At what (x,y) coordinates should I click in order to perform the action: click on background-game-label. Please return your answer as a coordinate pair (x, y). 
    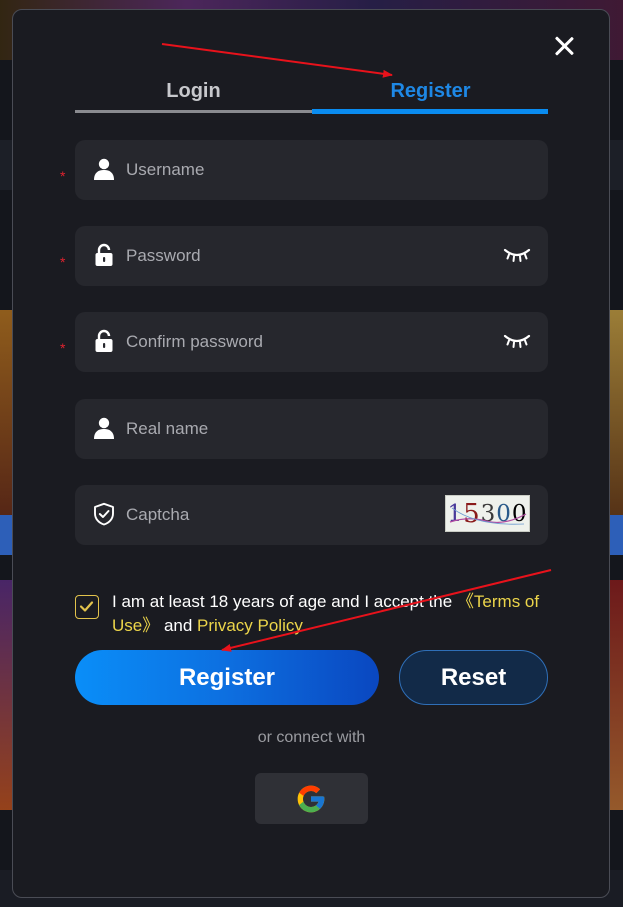
    Looking at the image, I should click on (616, 535).